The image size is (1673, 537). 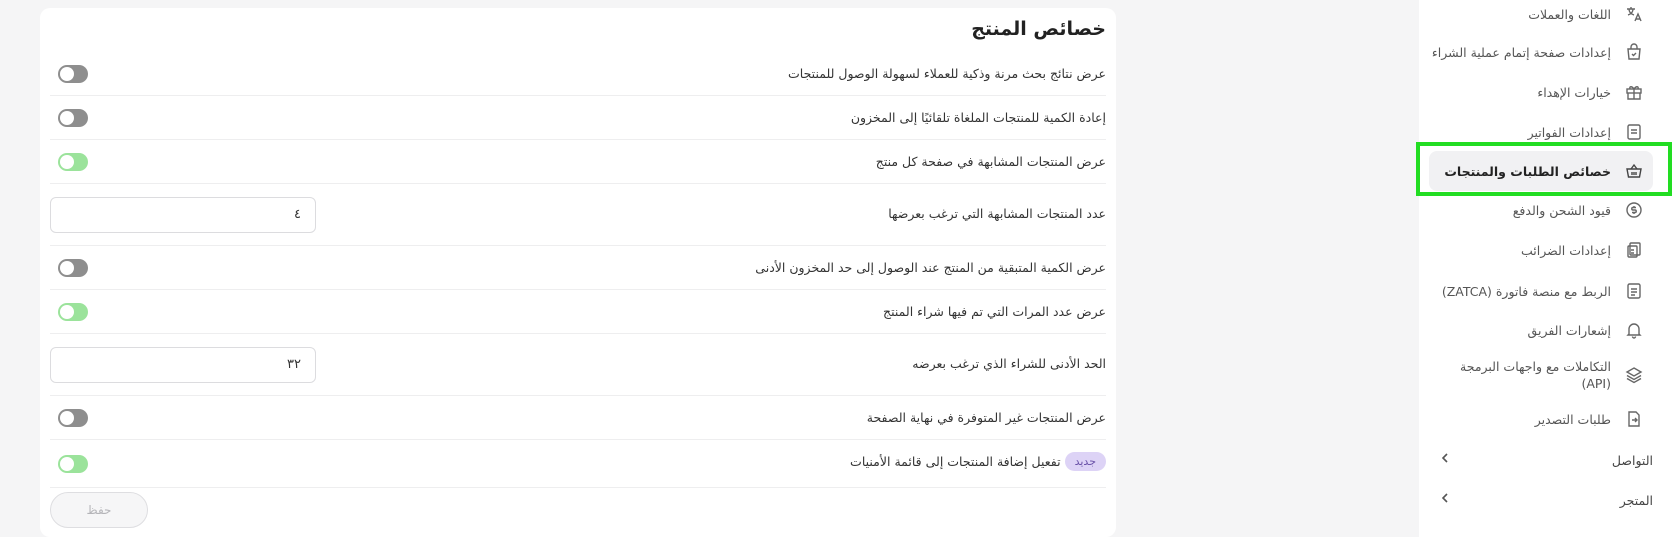 What do you see at coordinates (1038, 29) in the screenshot?
I see `page-title: خصائص المنتج` at bounding box center [1038, 29].